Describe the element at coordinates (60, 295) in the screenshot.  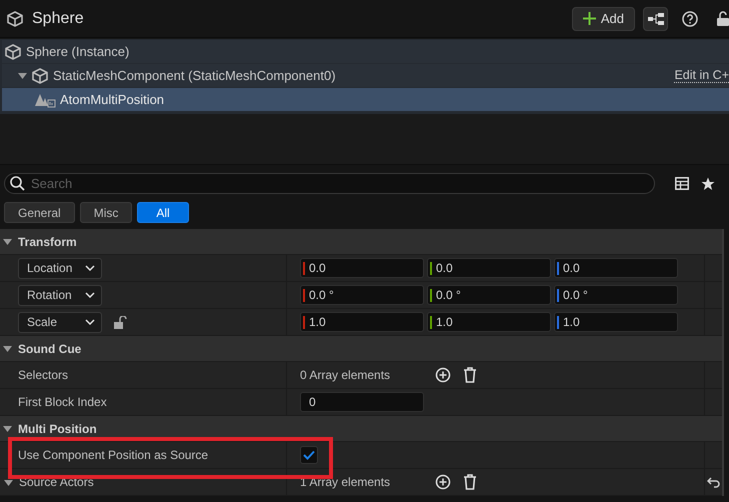
I see `transform-dropdown: Rotation` at that location.